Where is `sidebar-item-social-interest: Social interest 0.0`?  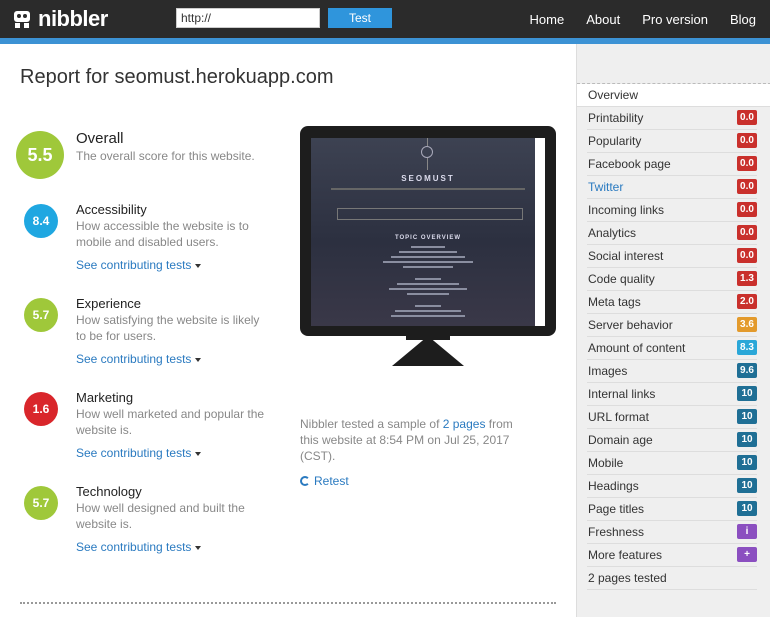
sidebar-item-social-interest: Social interest 0.0 is located at coordinates (672, 256).